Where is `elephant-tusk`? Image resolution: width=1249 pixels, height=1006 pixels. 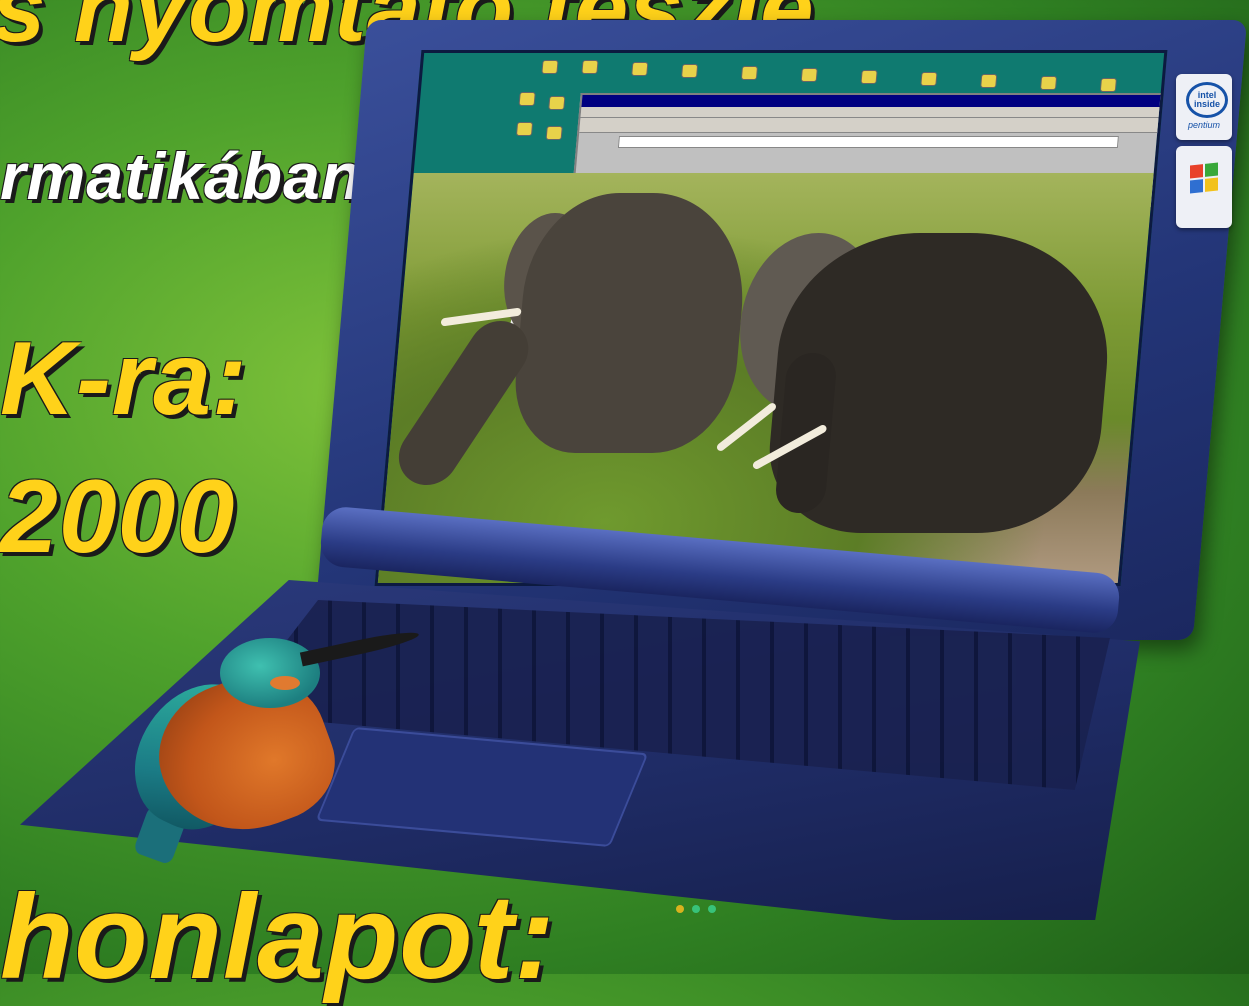
elephant-tusk is located at coordinates (746, 427).